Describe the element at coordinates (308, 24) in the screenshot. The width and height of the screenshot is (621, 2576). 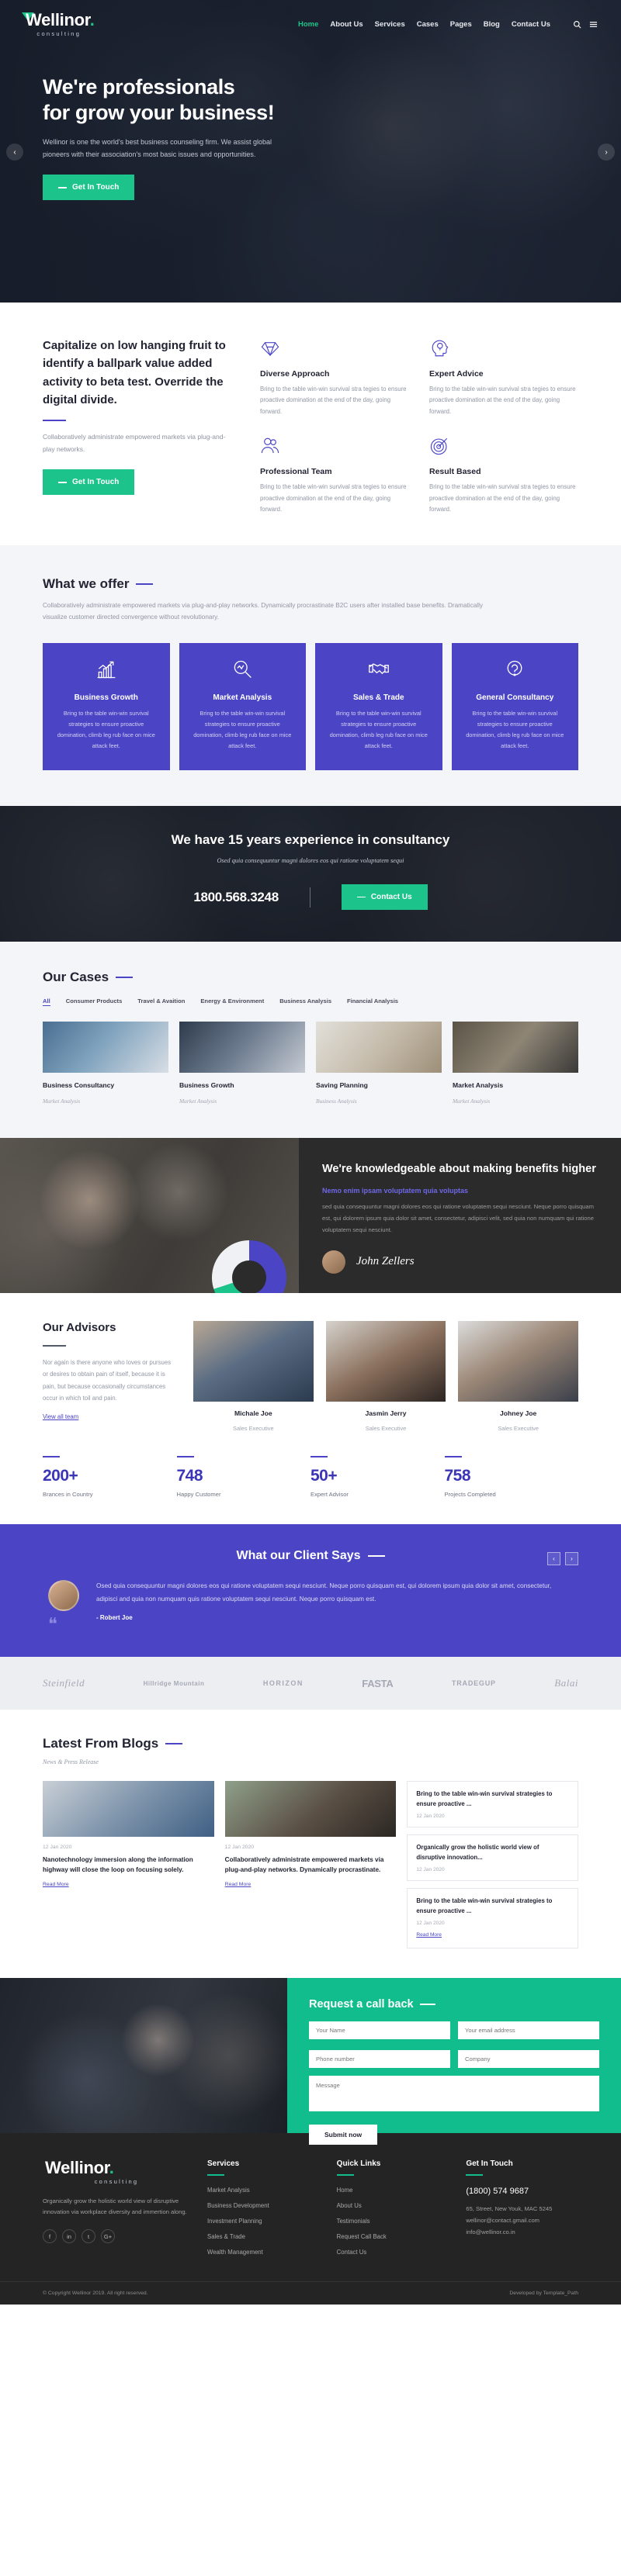
I see `nav-item-home: Home` at that location.